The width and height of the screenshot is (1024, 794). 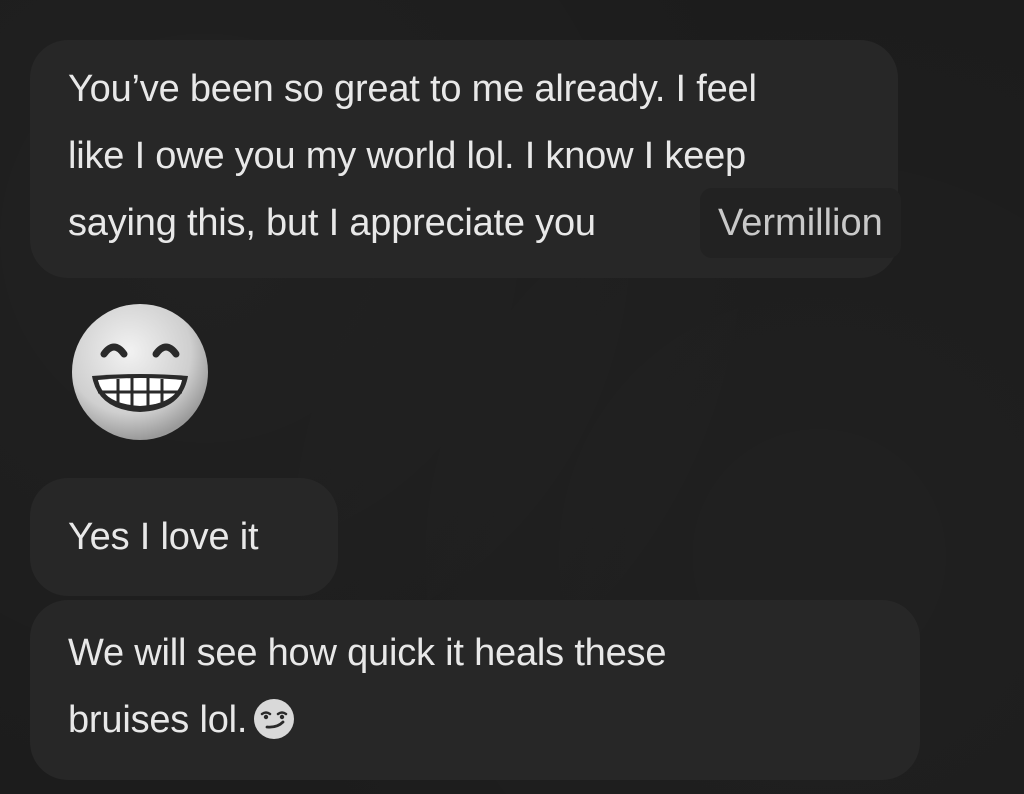 I want to click on message-line-with-emoji: bruises lol., so click(x=367, y=720).